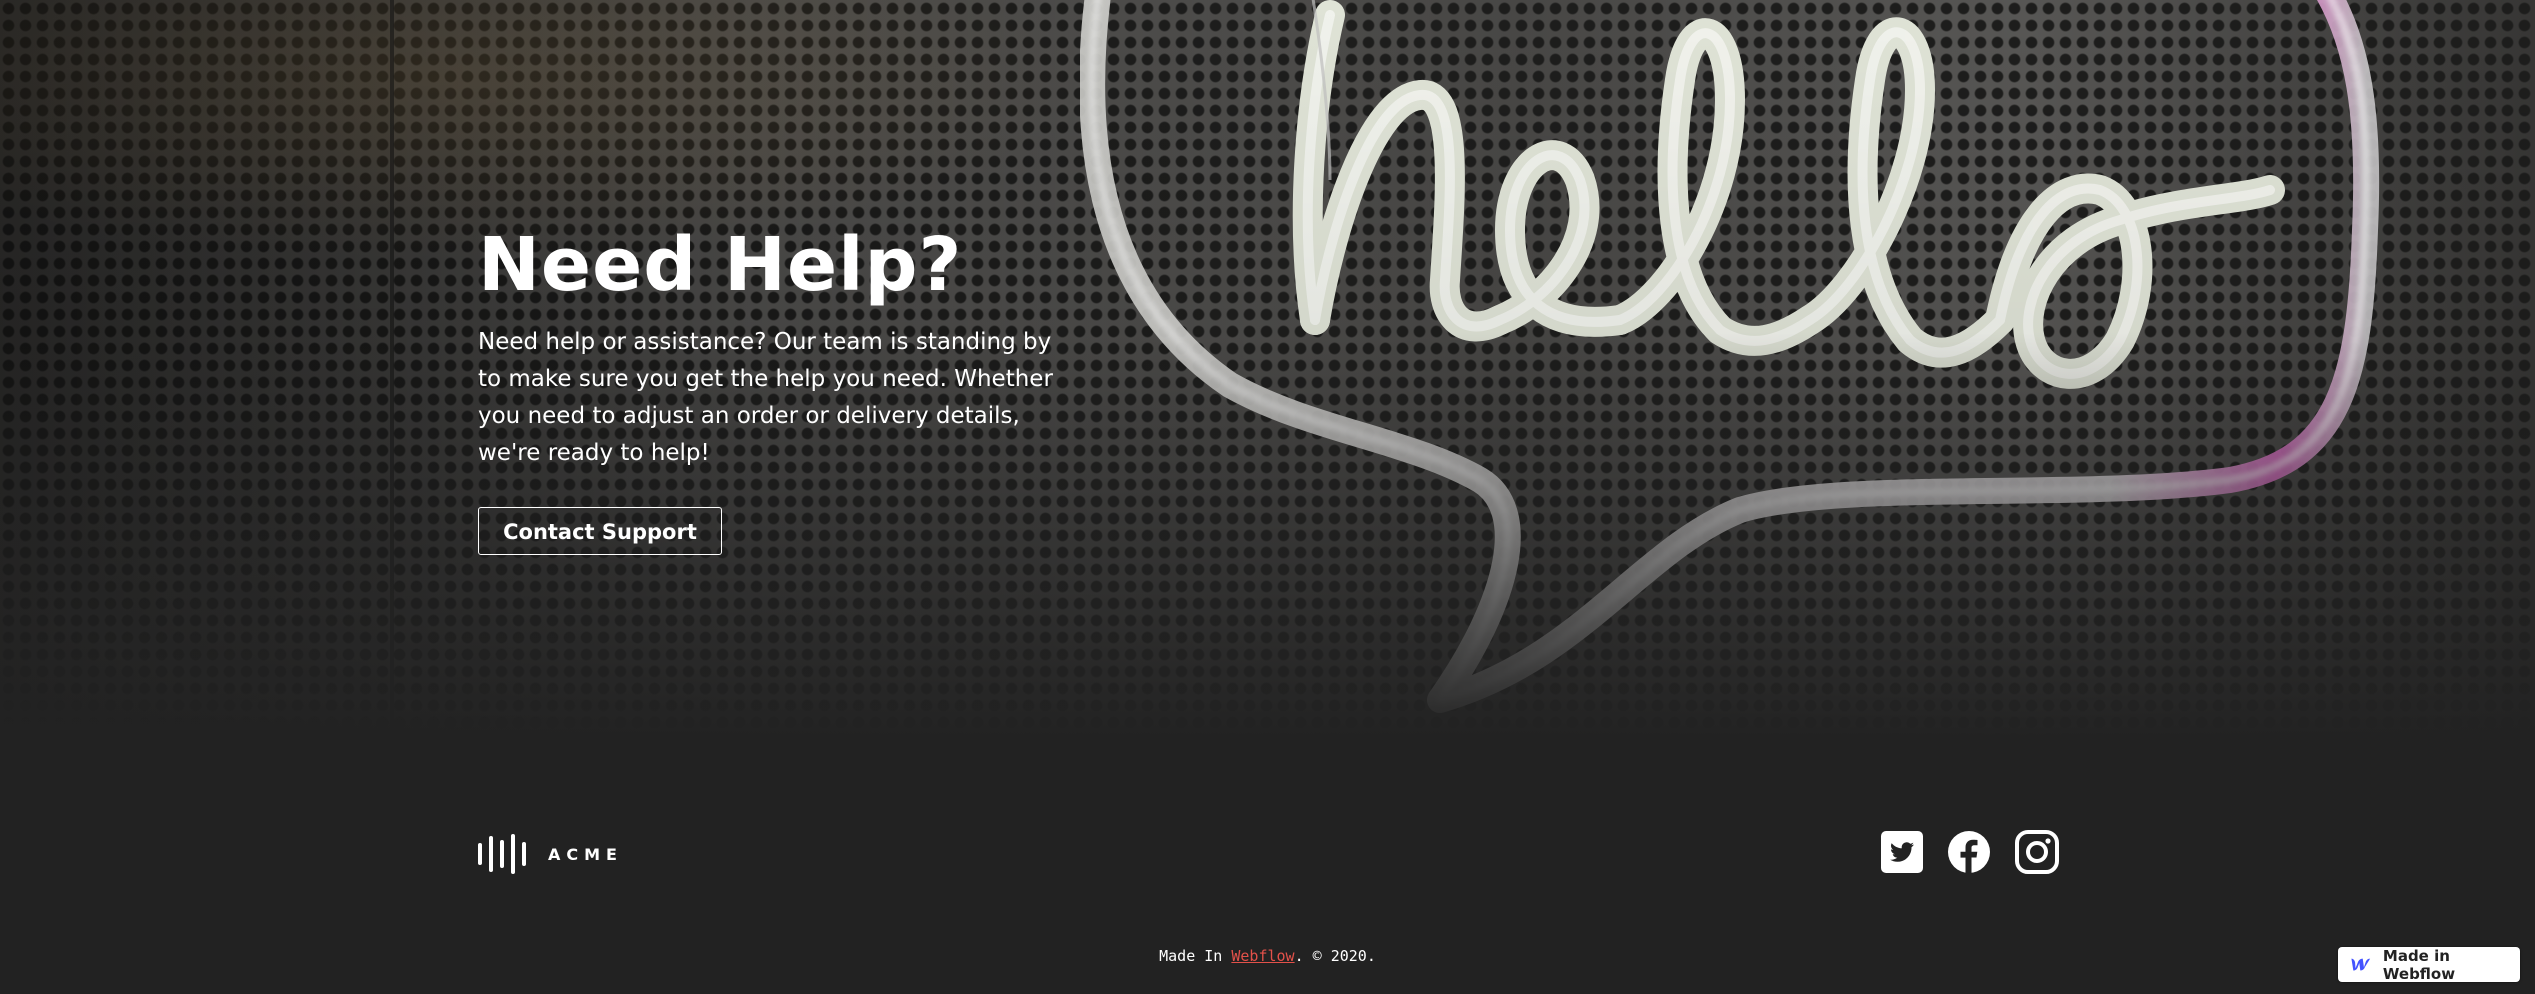  Describe the element at coordinates (600, 531) in the screenshot. I see `contact-support-button: Contact Support` at that location.